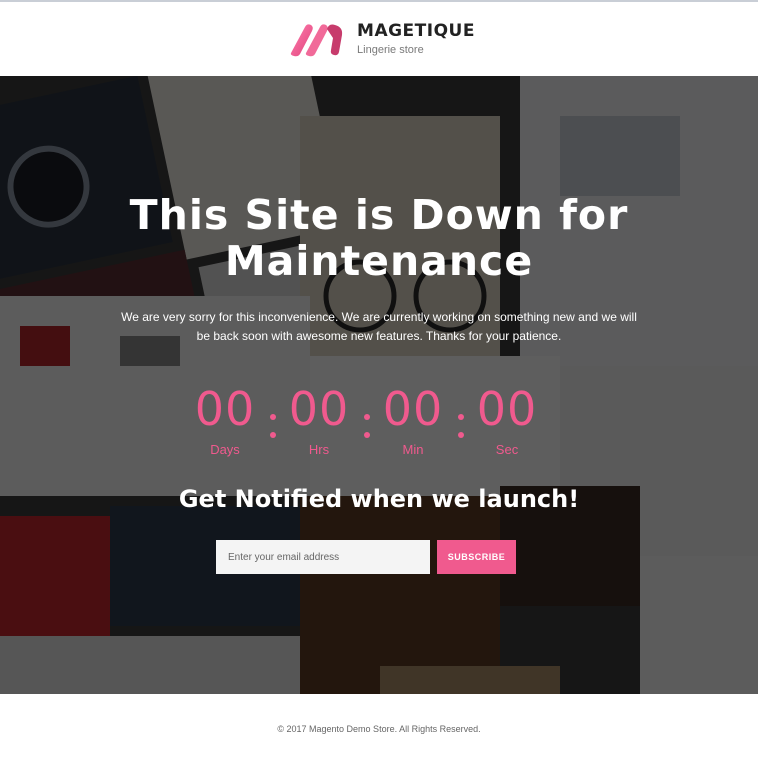 The image size is (758, 764). Describe the element at coordinates (413, 409) in the screenshot. I see `countdown-minutes-value: 00` at that location.